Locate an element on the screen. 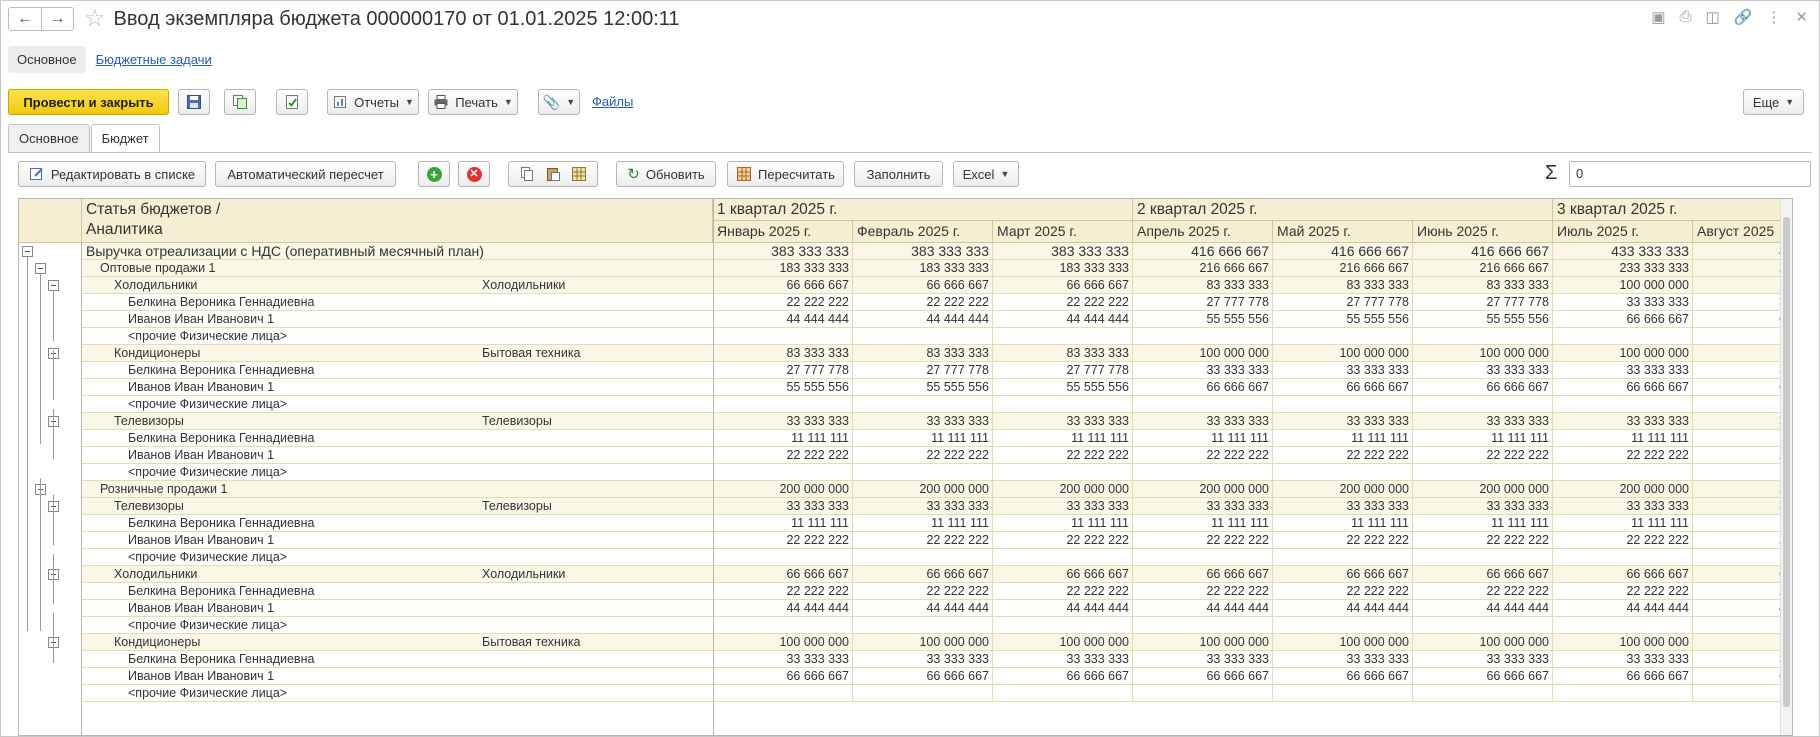 The width and height of the screenshot is (1820, 737). section-budget-tasks-link: Бюджетные задачи is located at coordinates (154, 59).